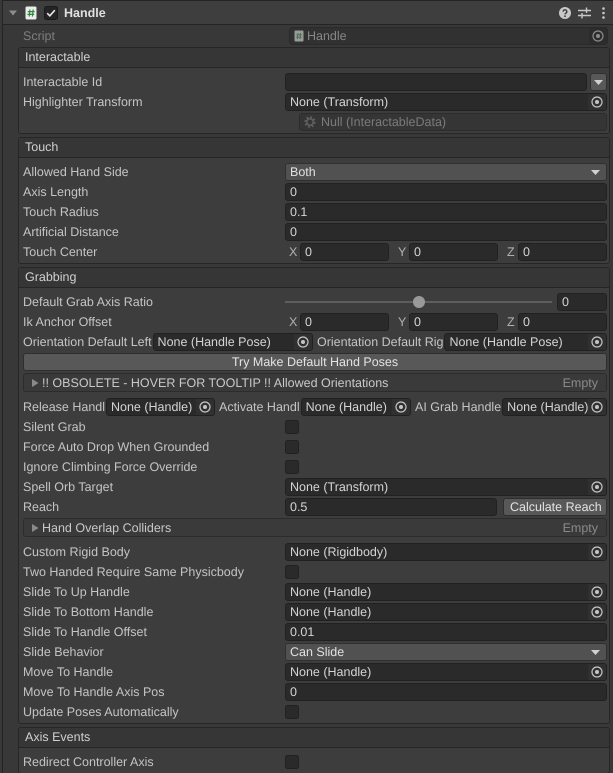 The height and width of the screenshot is (773, 613). I want to click on foldout-label: !! OBSOLETE - HOVER FOR TOOLTIP !! Allowed Orientations, so click(215, 383).